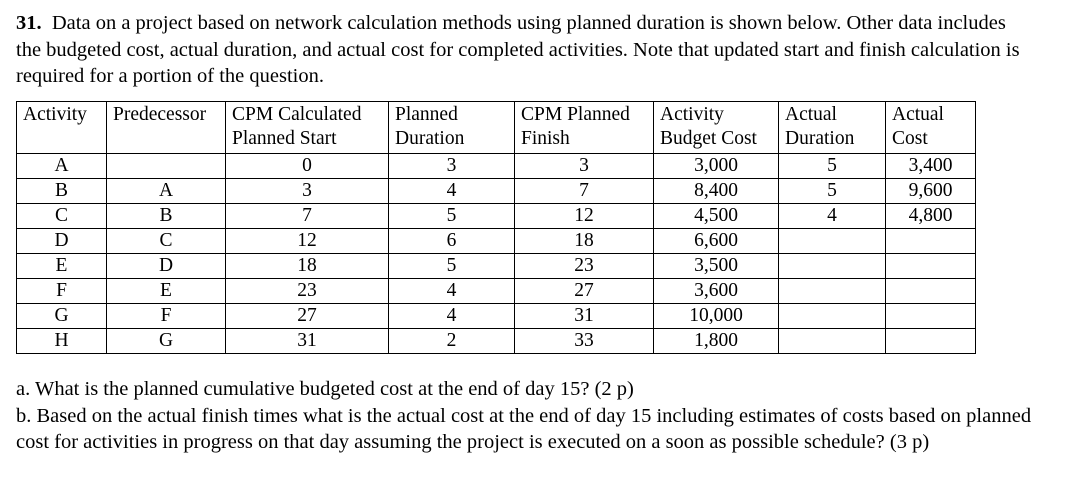  I want to click on cell-cpm-planned-start: 0, so click(307, 166).